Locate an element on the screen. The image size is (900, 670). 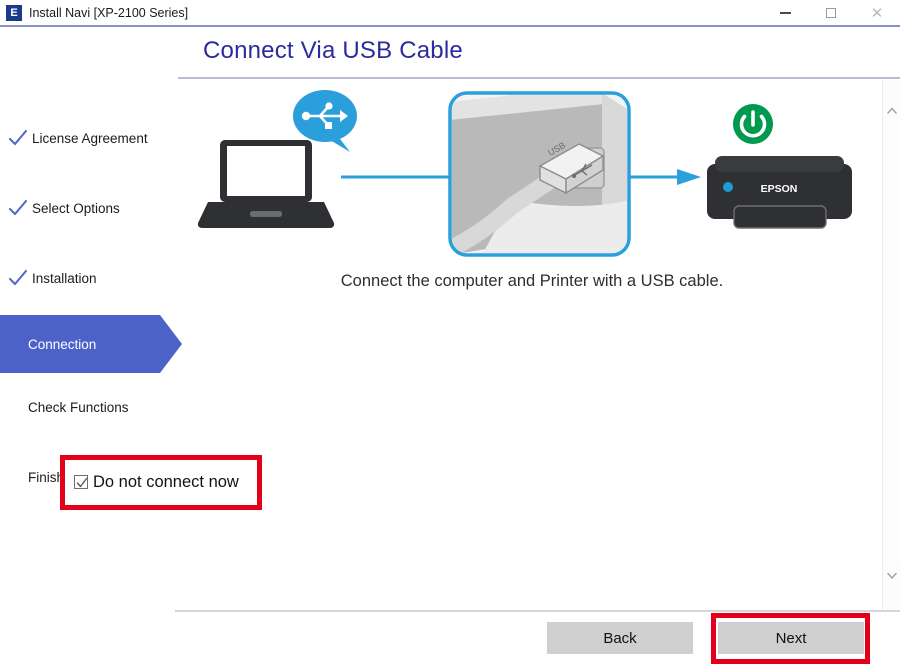
usb-cable-port-photo: USB is located at coordinates (539, 174).